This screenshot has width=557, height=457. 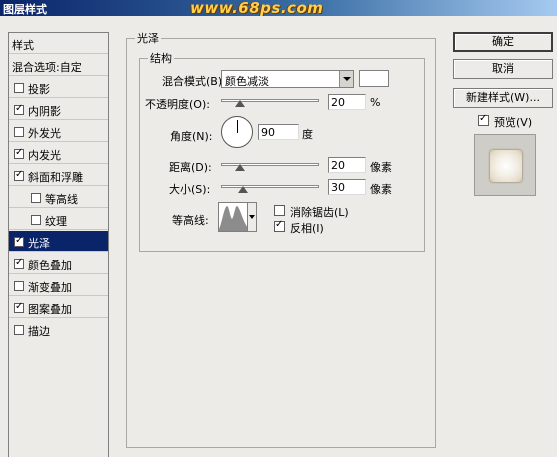 I want to click on style-item-pattern-overlay: 图案叠加, so click(x=58, y=307).